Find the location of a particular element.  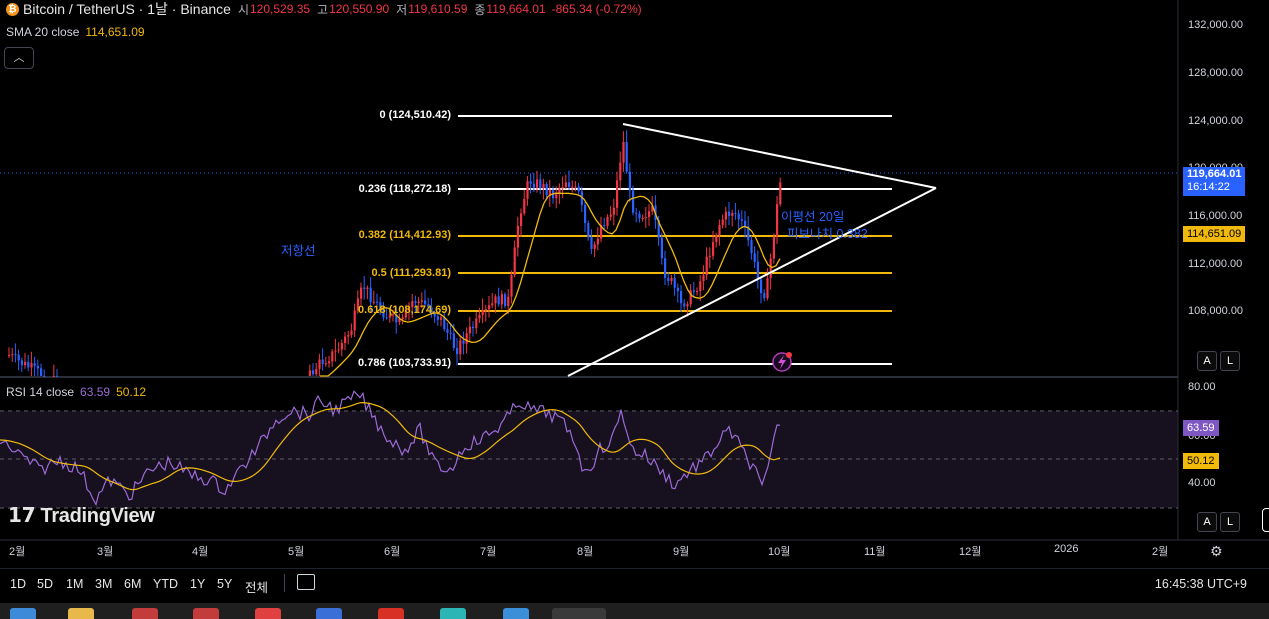

range-ytd: YTD is located at coordinates (165, 584).